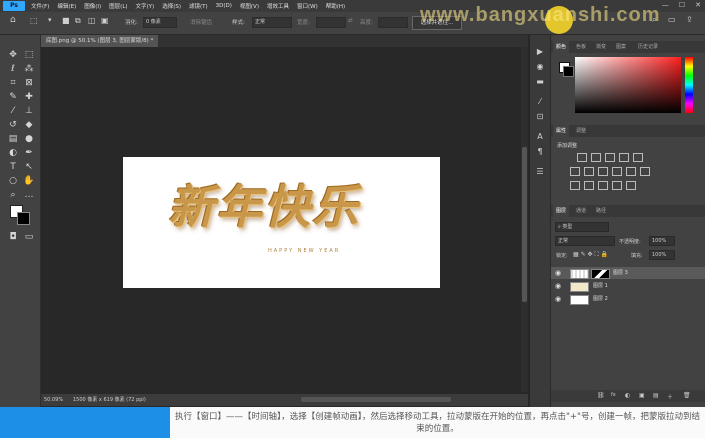  I want to click on hue-slider, so click(689, 85).